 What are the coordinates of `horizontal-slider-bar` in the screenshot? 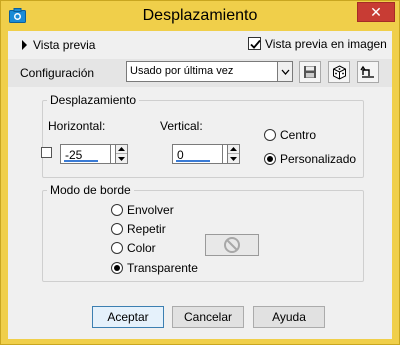 It's located at (81, 161).